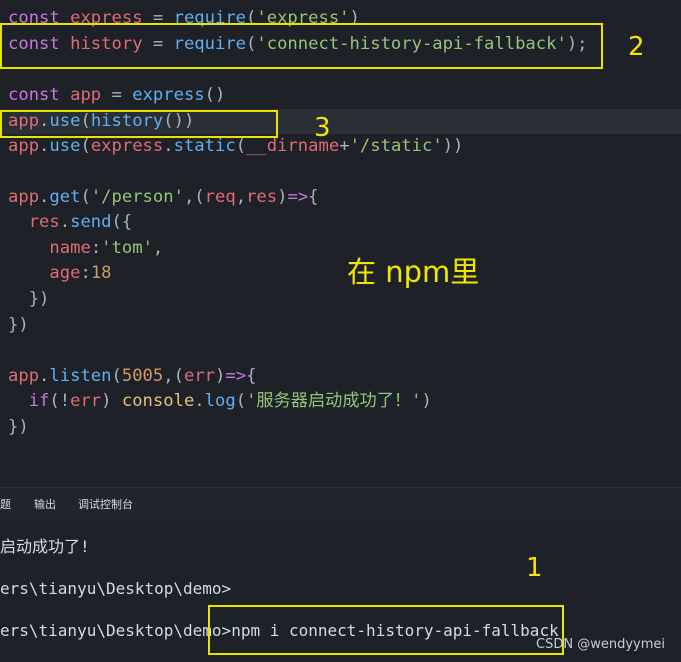 This screenshot has height=662, width=681. Describe the element at coordinates (413, 272) in the screenshot. I see `annotation-note: 在 npm里` at that location.